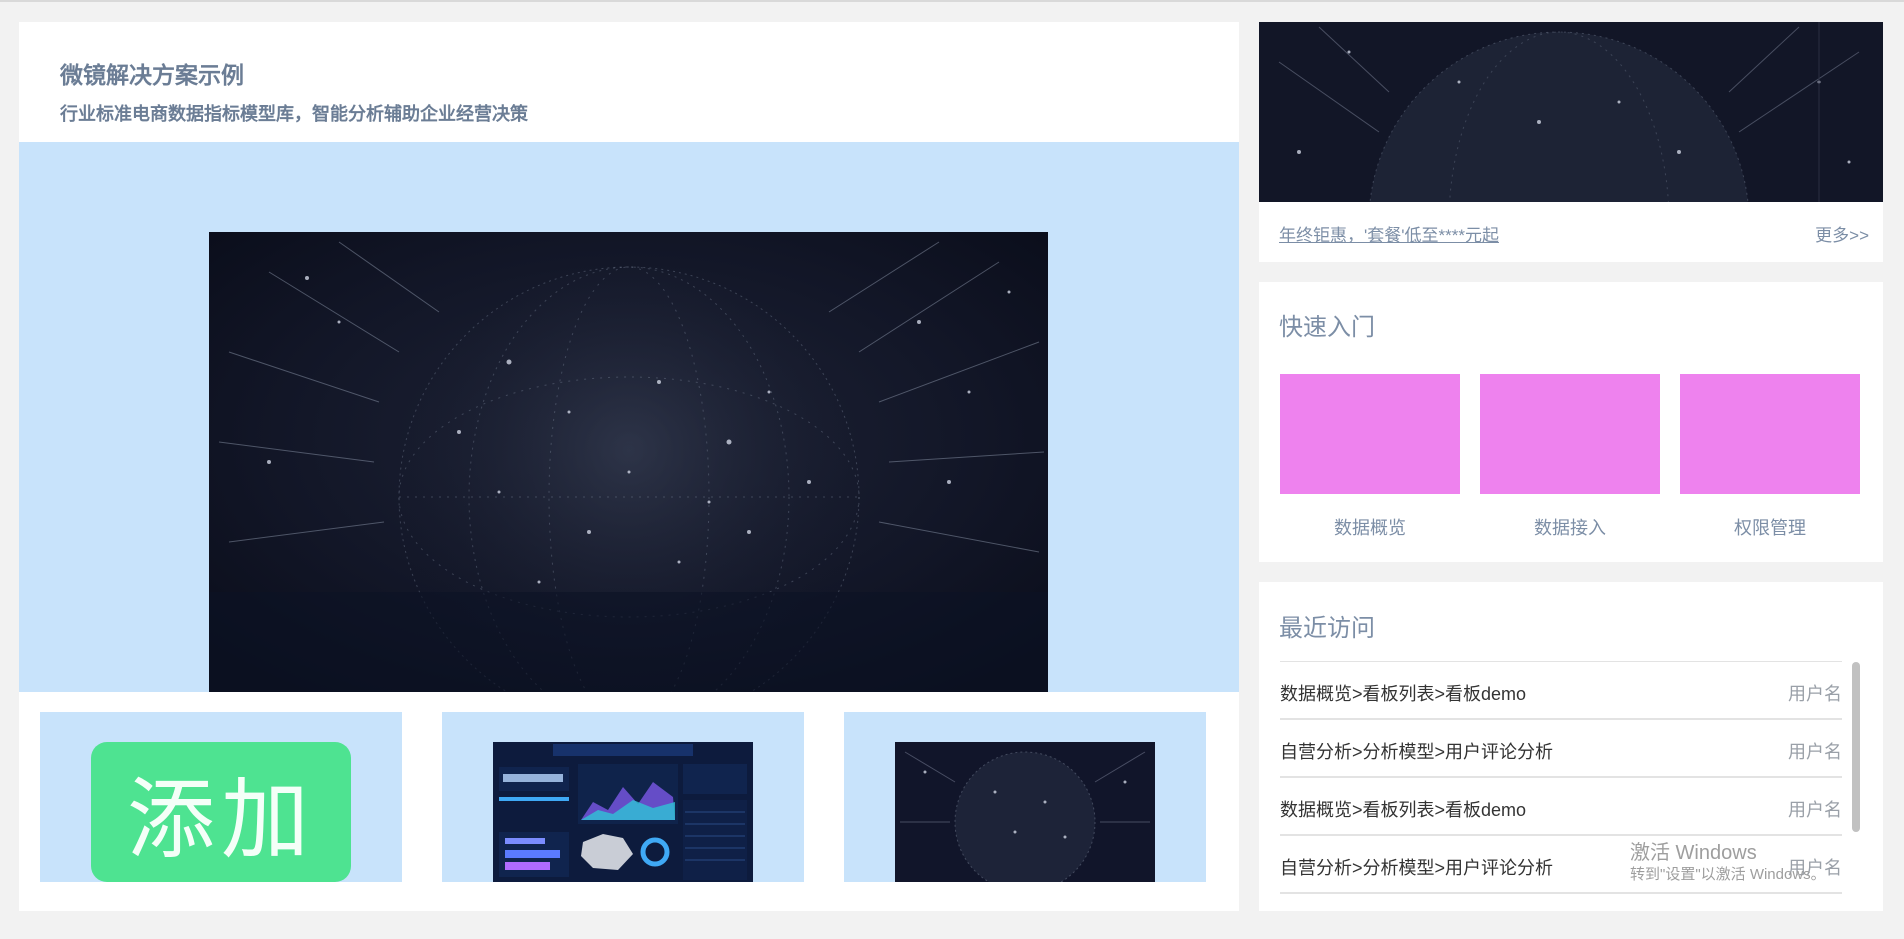  I want to click on page-subtitle: 行业标准电商数据指标模型库，智能分析辅助企业经营决策, so click(294, 114).